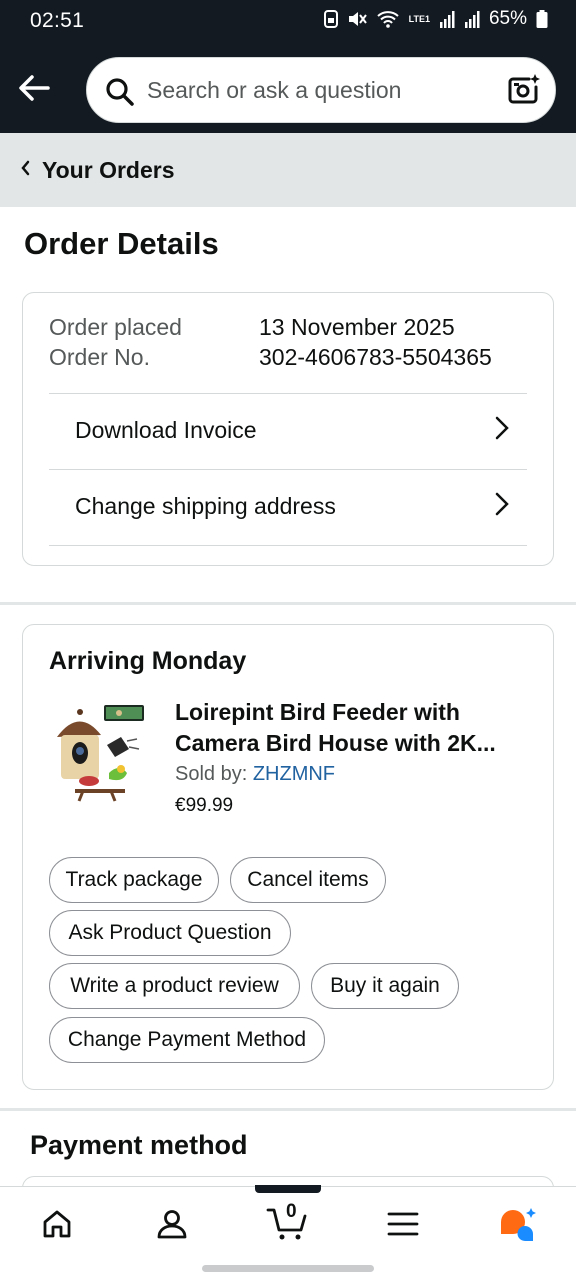 This screenshot has width=576, height=1280. What do you see at coordinates (134, 880) in the screenshot?
I see `track-package-button: Track package` at bounding box center [134, 880].